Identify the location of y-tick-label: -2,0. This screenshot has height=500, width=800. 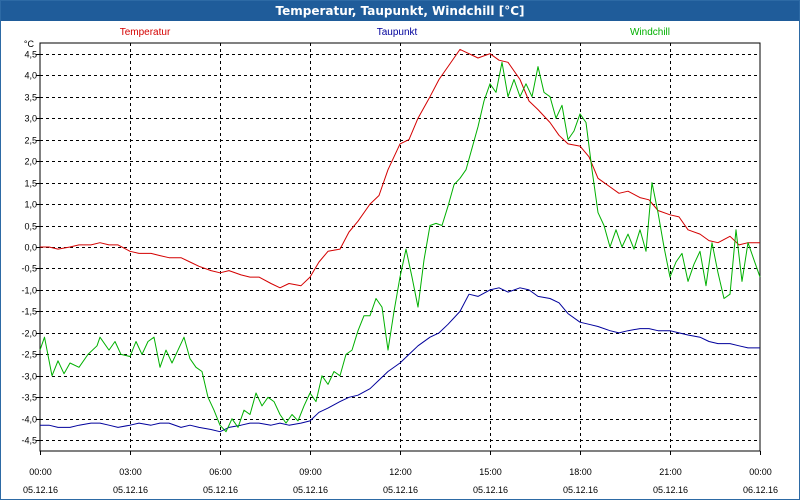
(29, 334).